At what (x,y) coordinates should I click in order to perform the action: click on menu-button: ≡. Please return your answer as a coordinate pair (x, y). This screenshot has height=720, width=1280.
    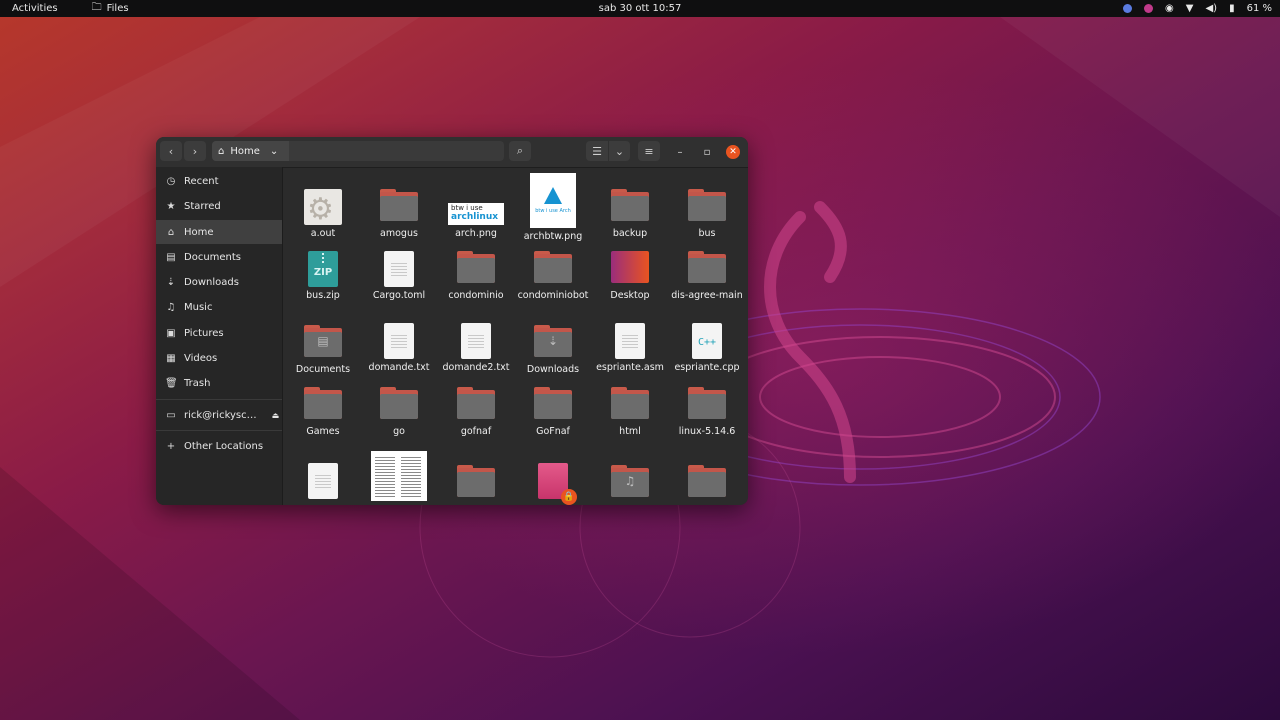
    Looking at the image, I should click on (649, 151).